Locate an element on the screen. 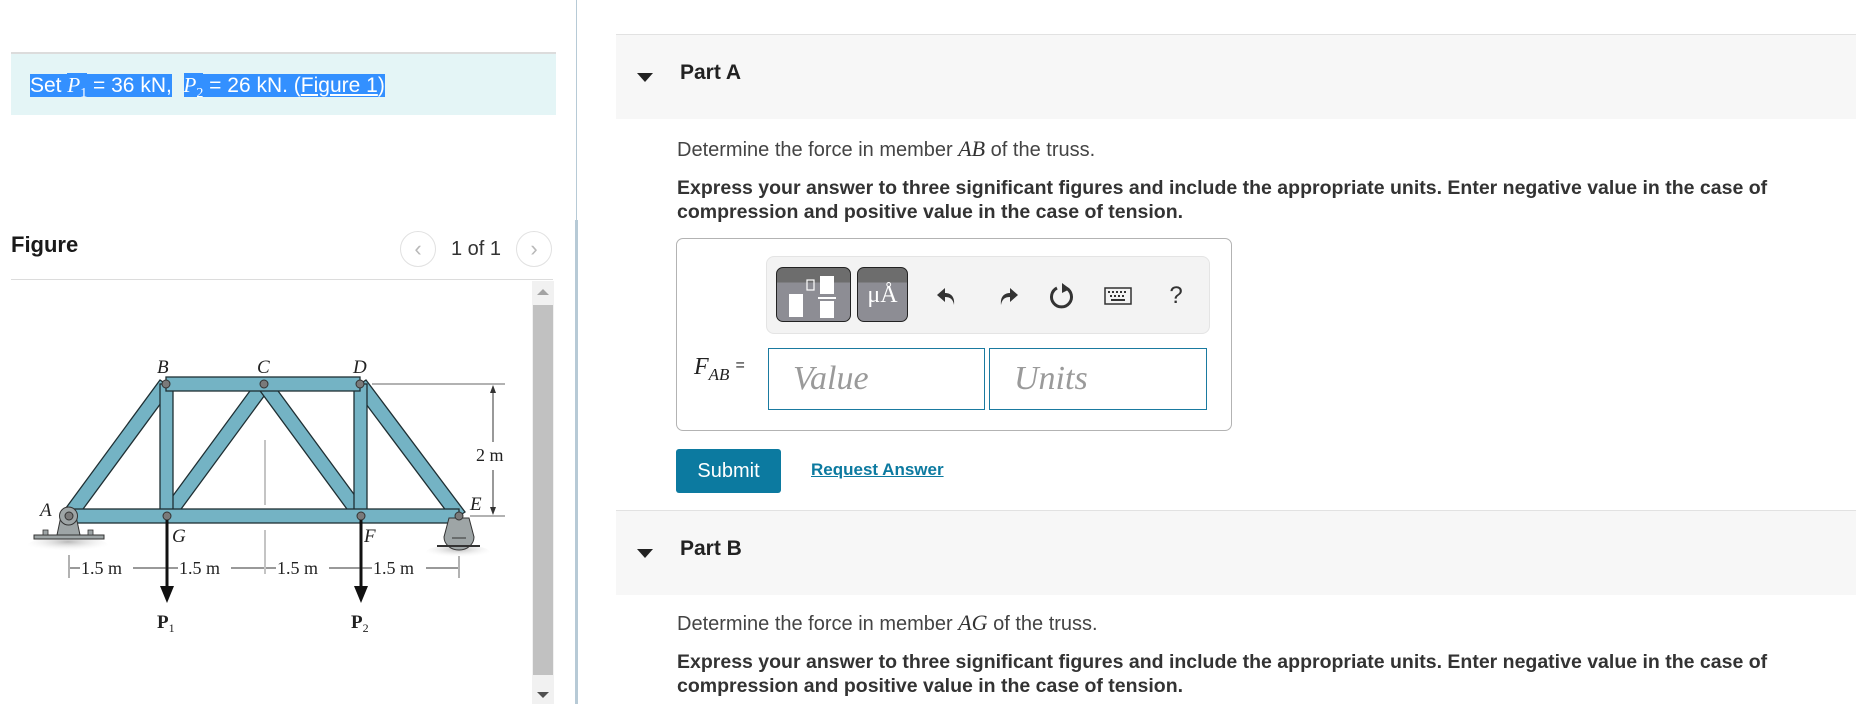  value-input is located at coordinates (876, 379).